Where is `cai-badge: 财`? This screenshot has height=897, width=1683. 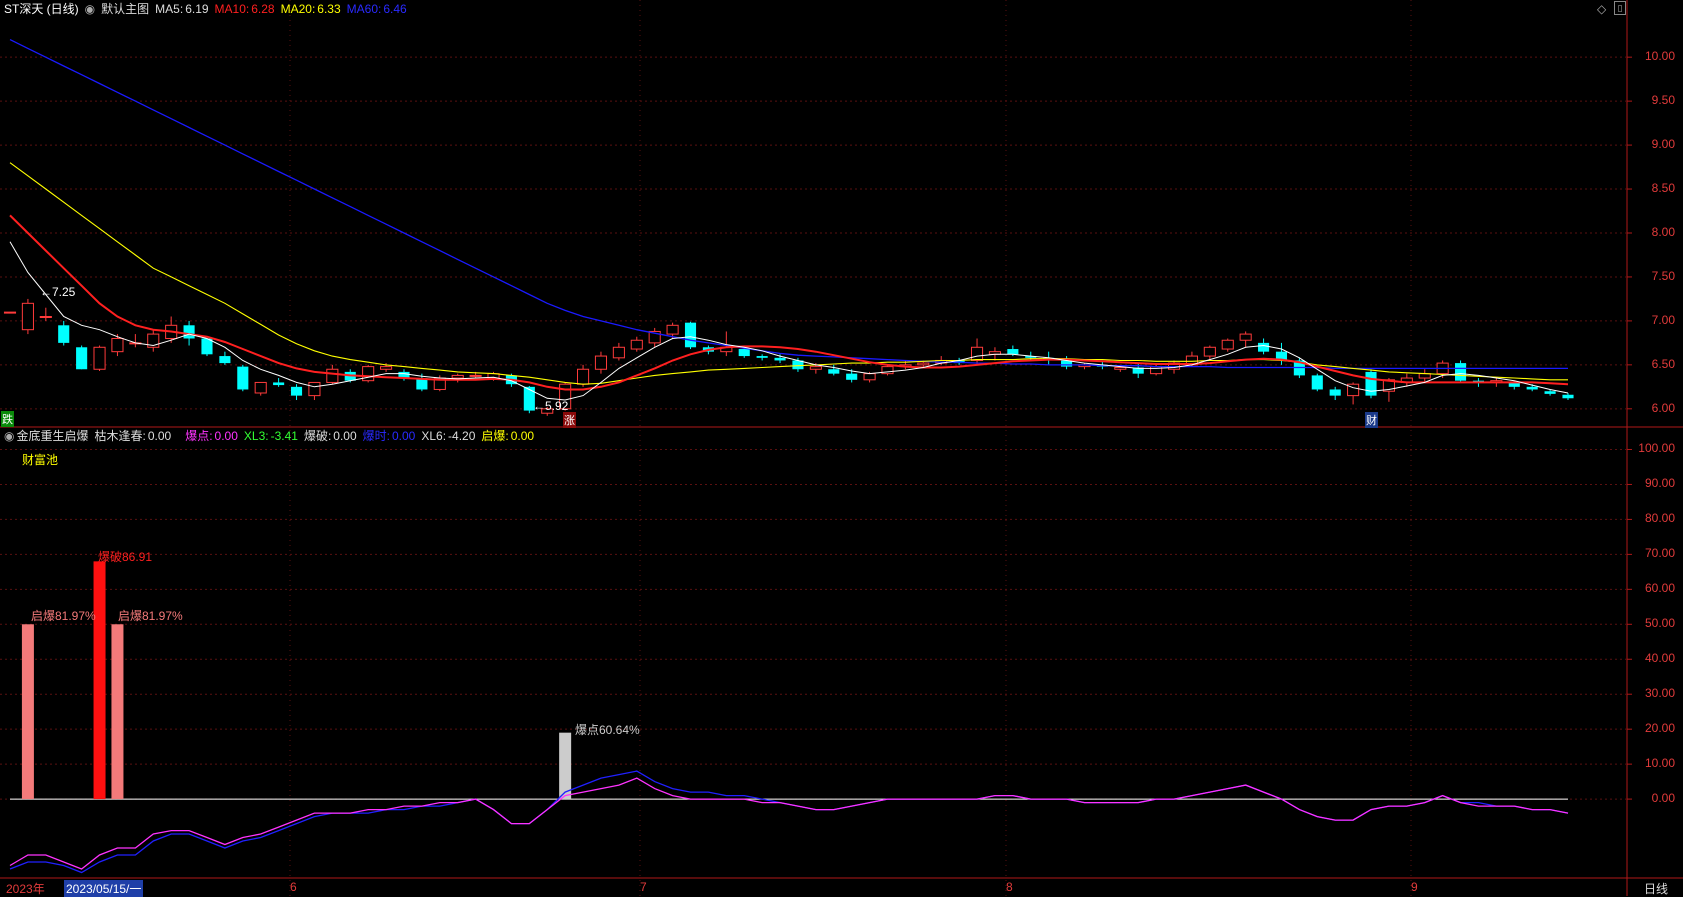
cai-badge: 财 is located at coordinates (1371, 420).